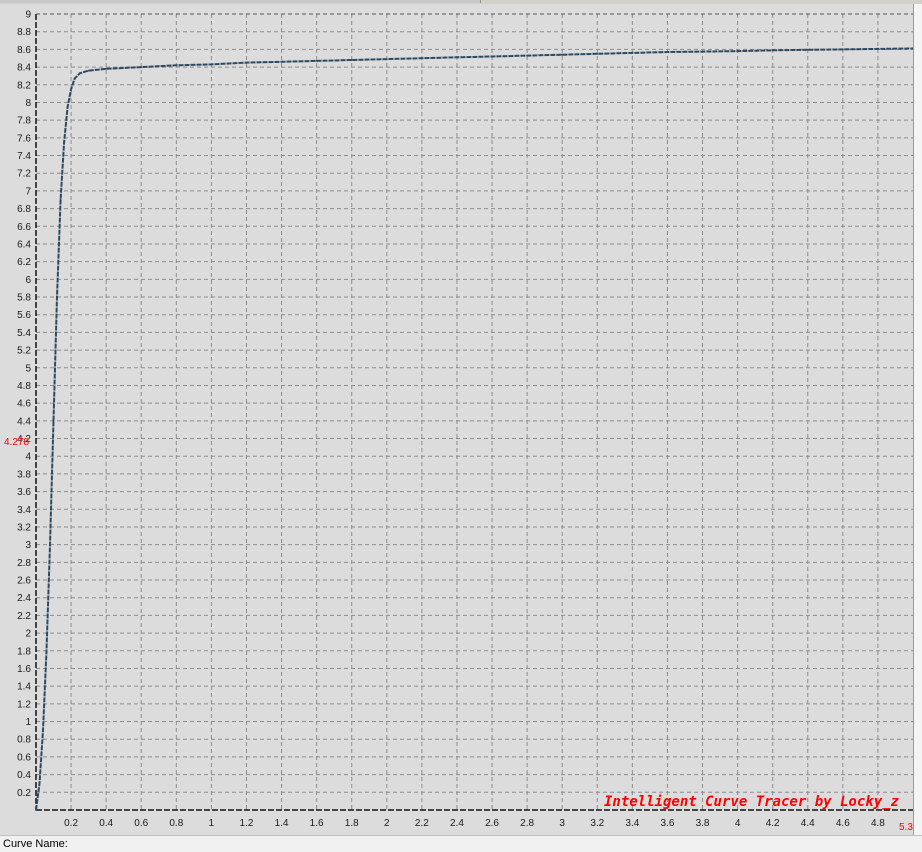  Describe the element at coordinates (24, 740) in the screenshot. I see `y-tick-label: 0.8` at that location.